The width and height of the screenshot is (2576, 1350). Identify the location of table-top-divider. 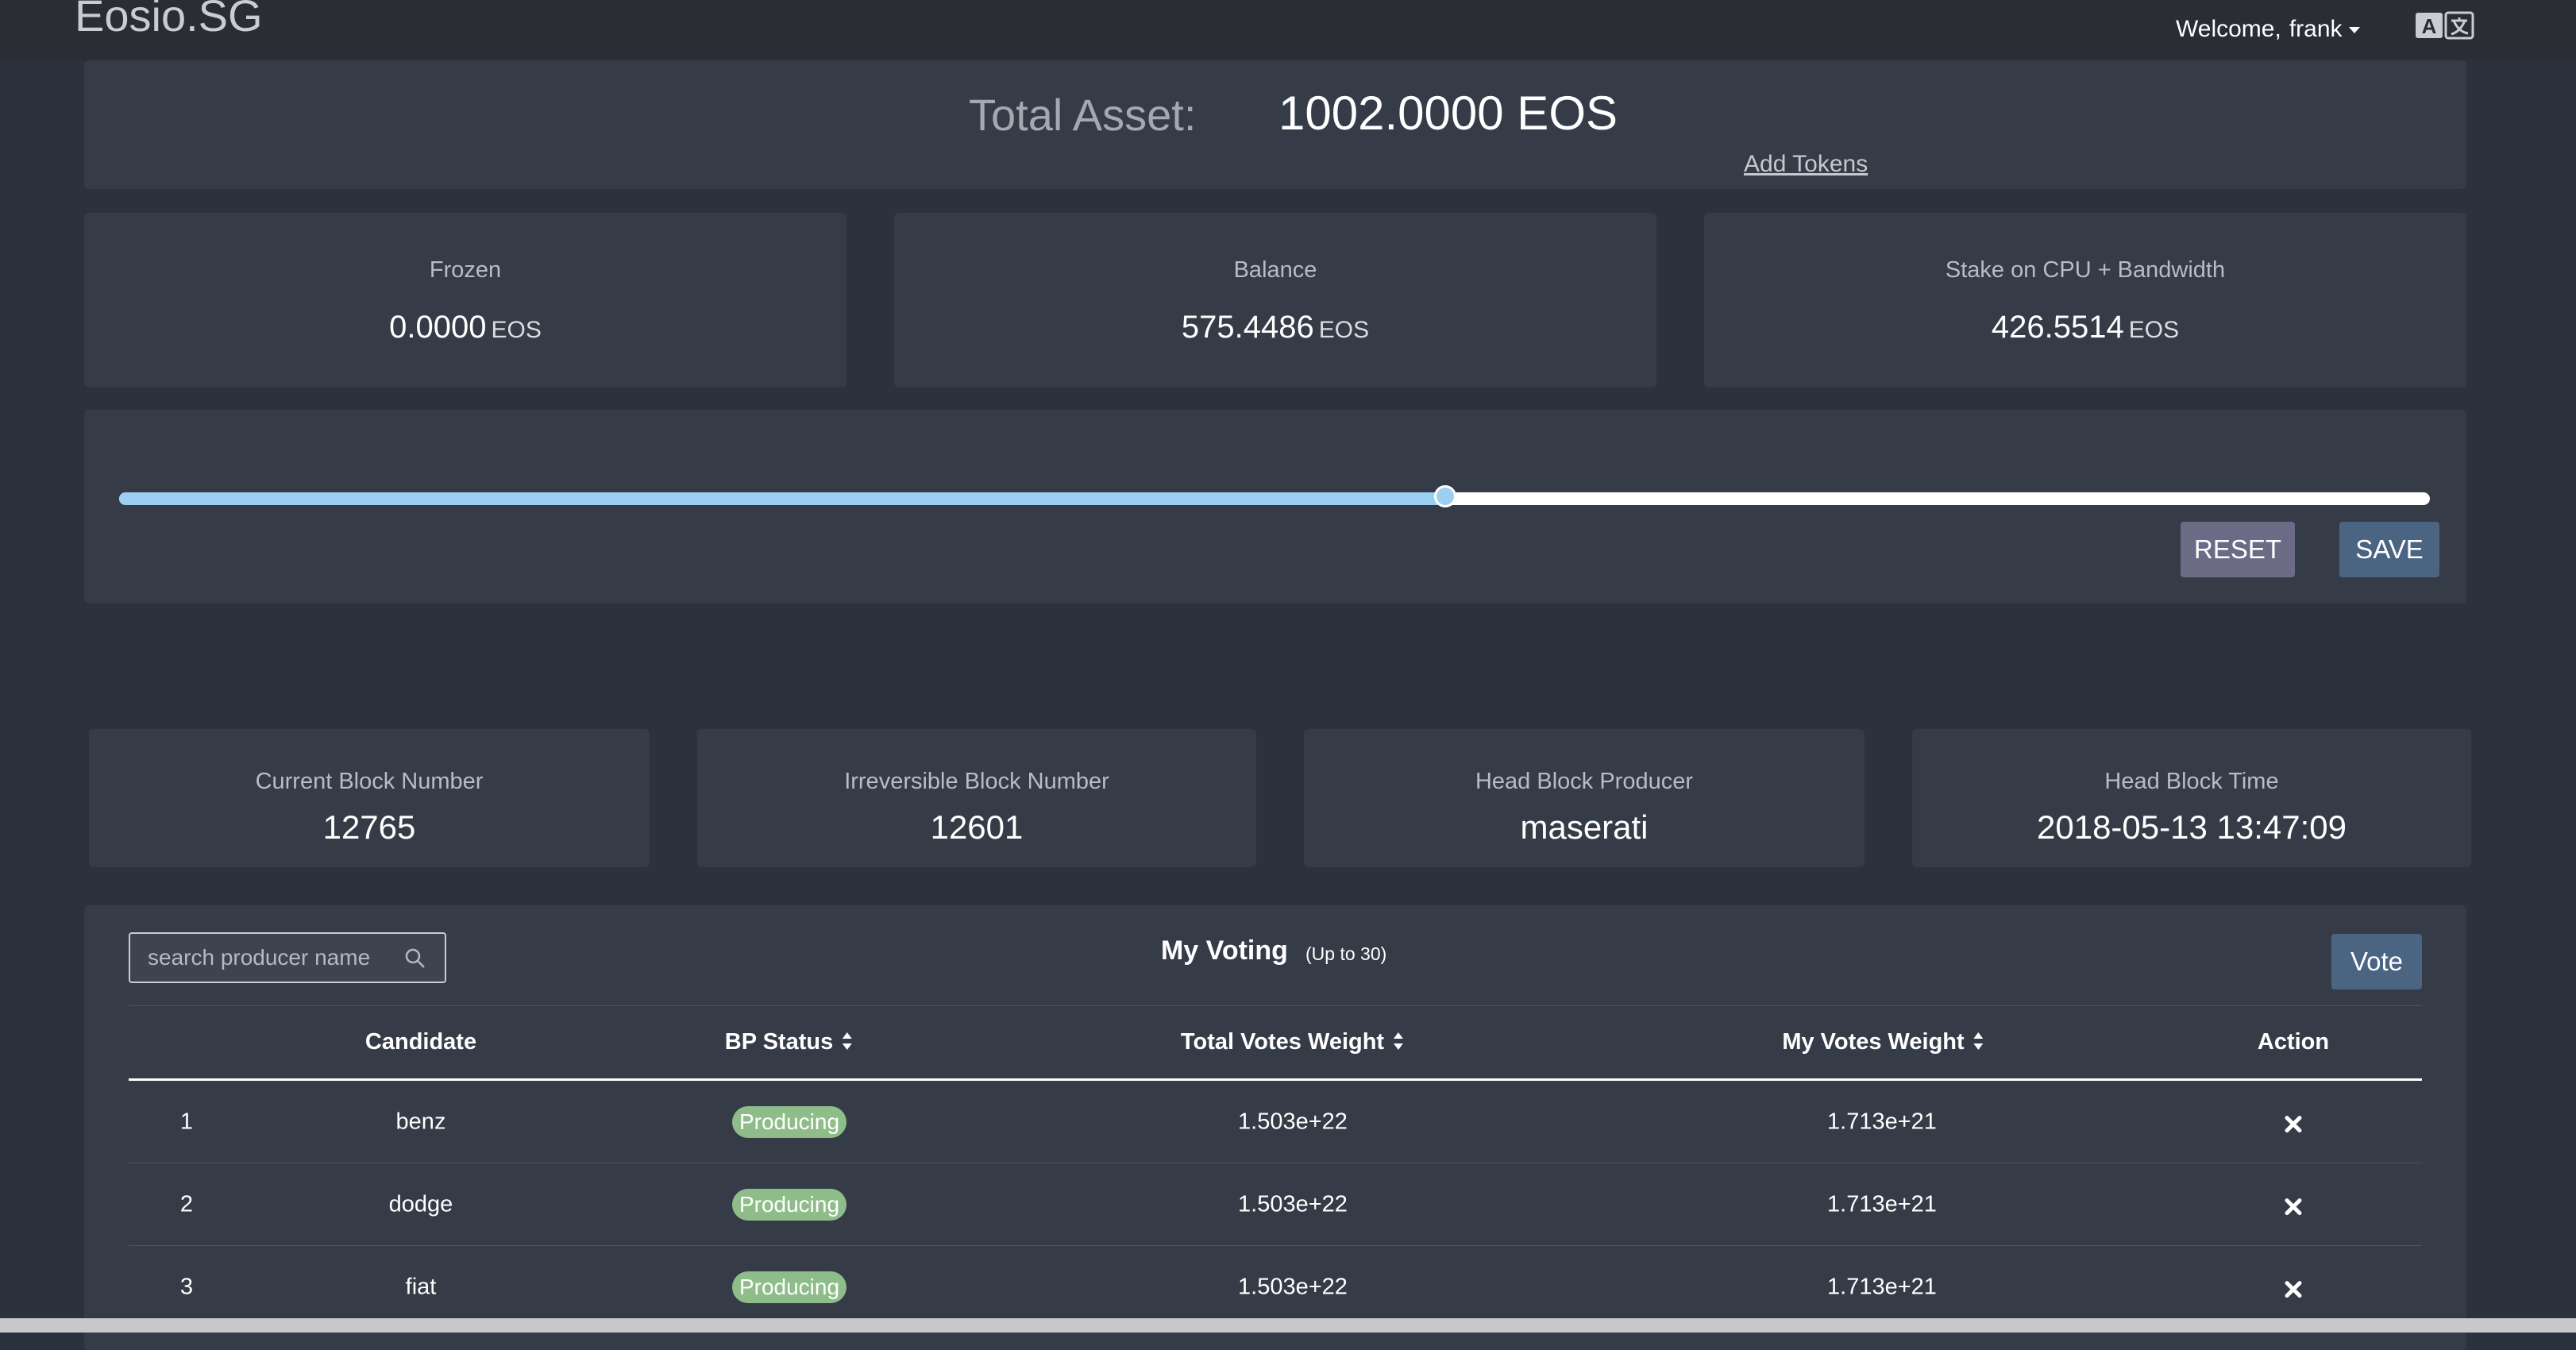
(1275, 1005).